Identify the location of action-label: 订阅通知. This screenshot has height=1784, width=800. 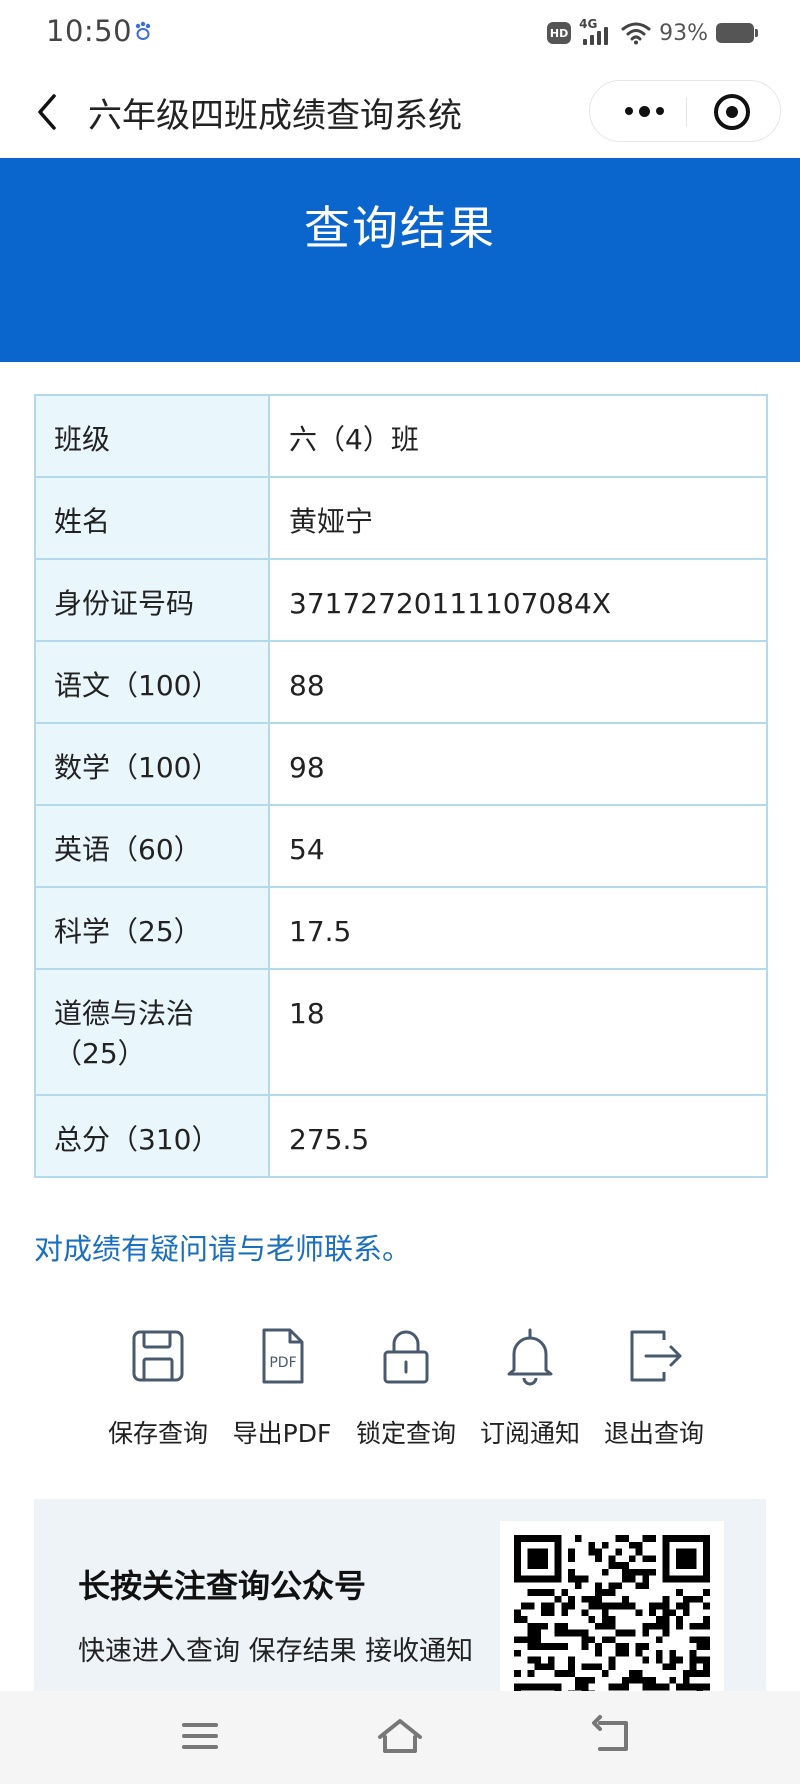
(529, 1433).